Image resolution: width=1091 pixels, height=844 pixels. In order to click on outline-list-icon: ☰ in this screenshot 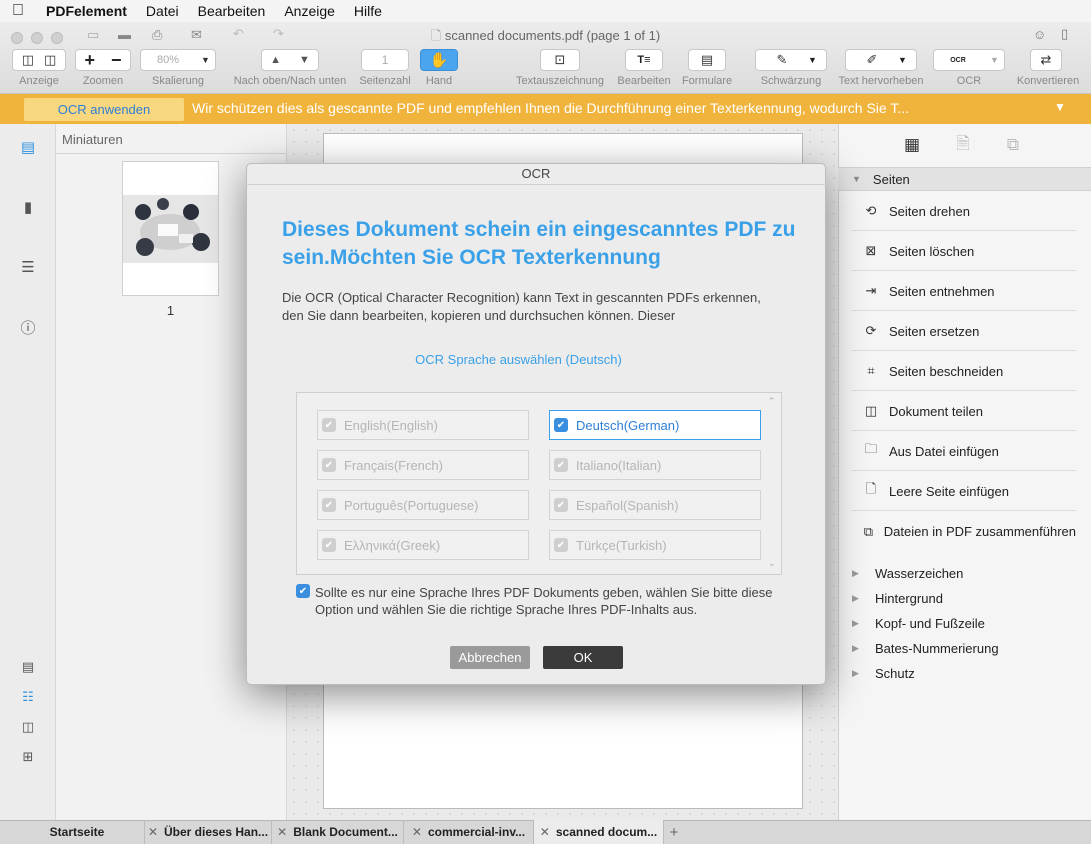, I will do `click(28, 267)`.